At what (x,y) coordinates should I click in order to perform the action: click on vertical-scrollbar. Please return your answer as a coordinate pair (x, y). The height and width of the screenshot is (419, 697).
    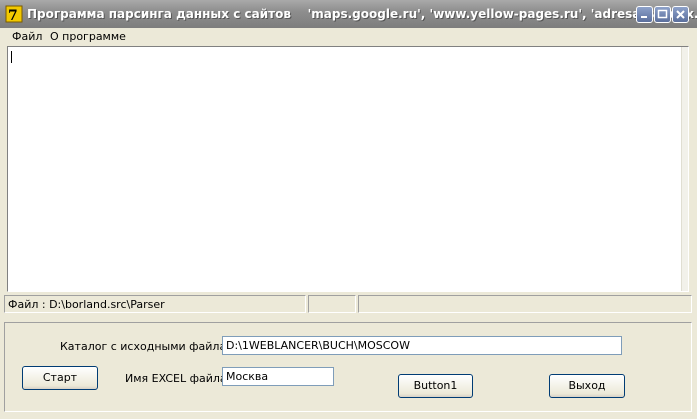
    Looking at the image, I should click on (684, 169).